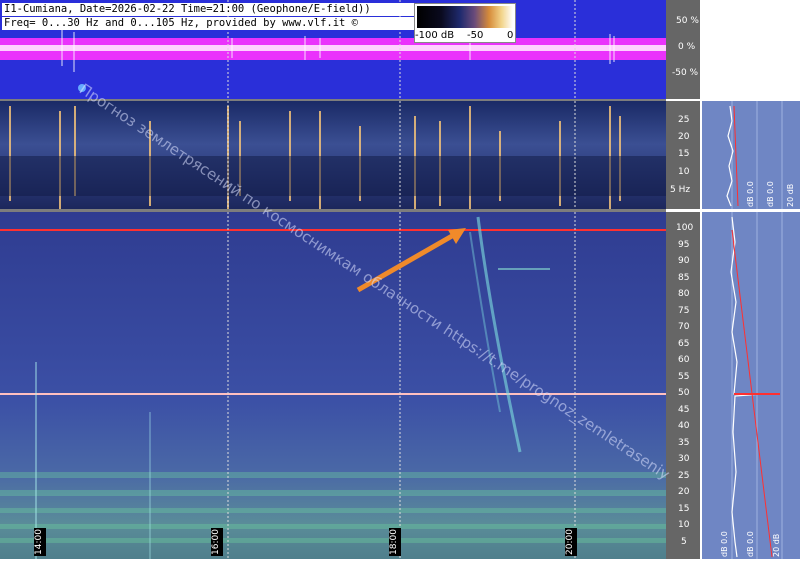 This screenshot has height=563, width=800. What do you see at coordinates (684, 443) in the screenshot?
I see `axis-tick: 35` at bounding box center [684, 443].